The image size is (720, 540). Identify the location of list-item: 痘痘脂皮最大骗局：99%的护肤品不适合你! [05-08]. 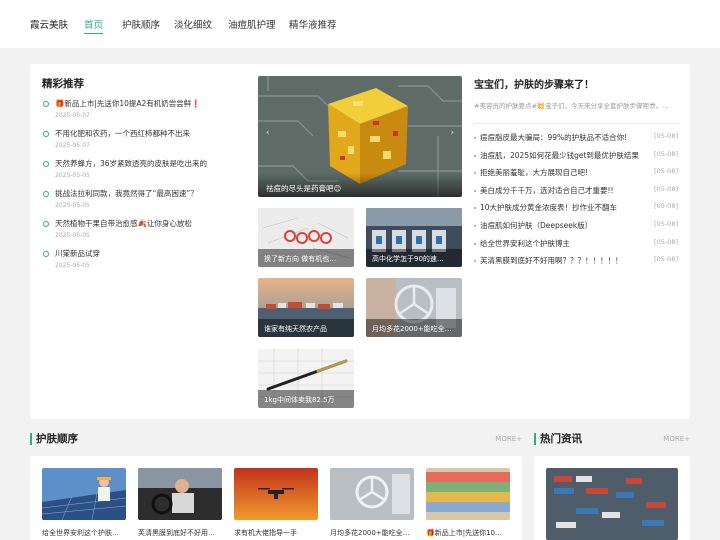
(577, 141).